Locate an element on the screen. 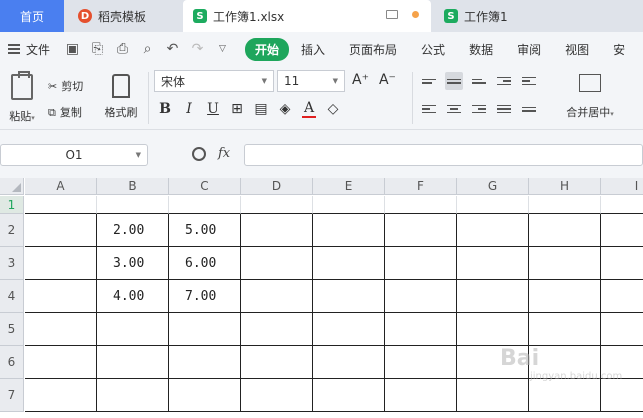  cell-e3 is located at coordinates (349, 263).